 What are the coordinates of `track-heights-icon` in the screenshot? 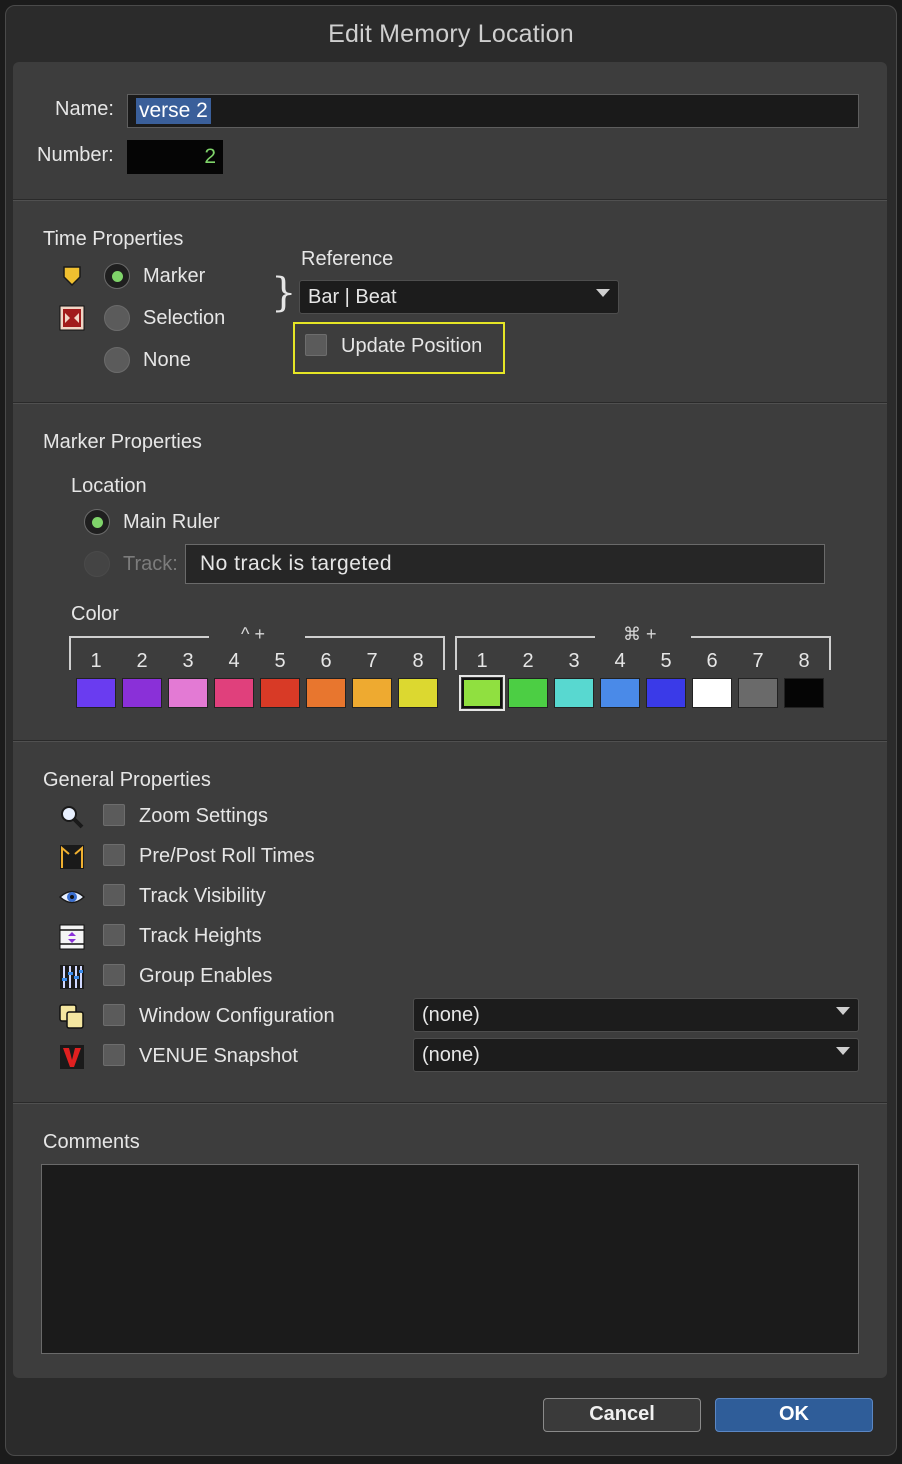 It's located at (72, 937).